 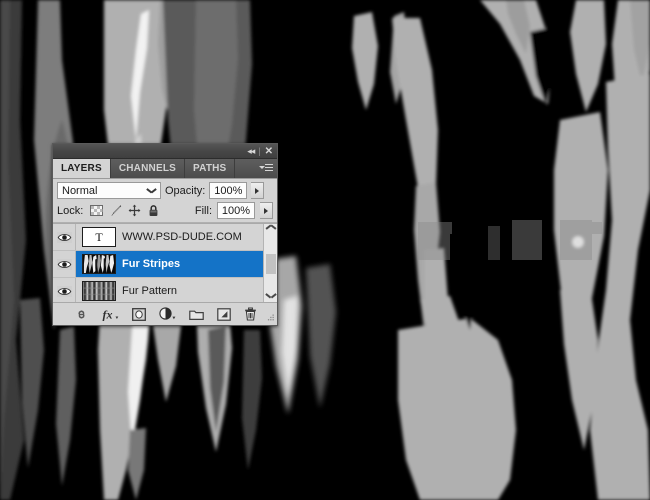 I want to click on new-layer-button, so click(x=223, y=314).